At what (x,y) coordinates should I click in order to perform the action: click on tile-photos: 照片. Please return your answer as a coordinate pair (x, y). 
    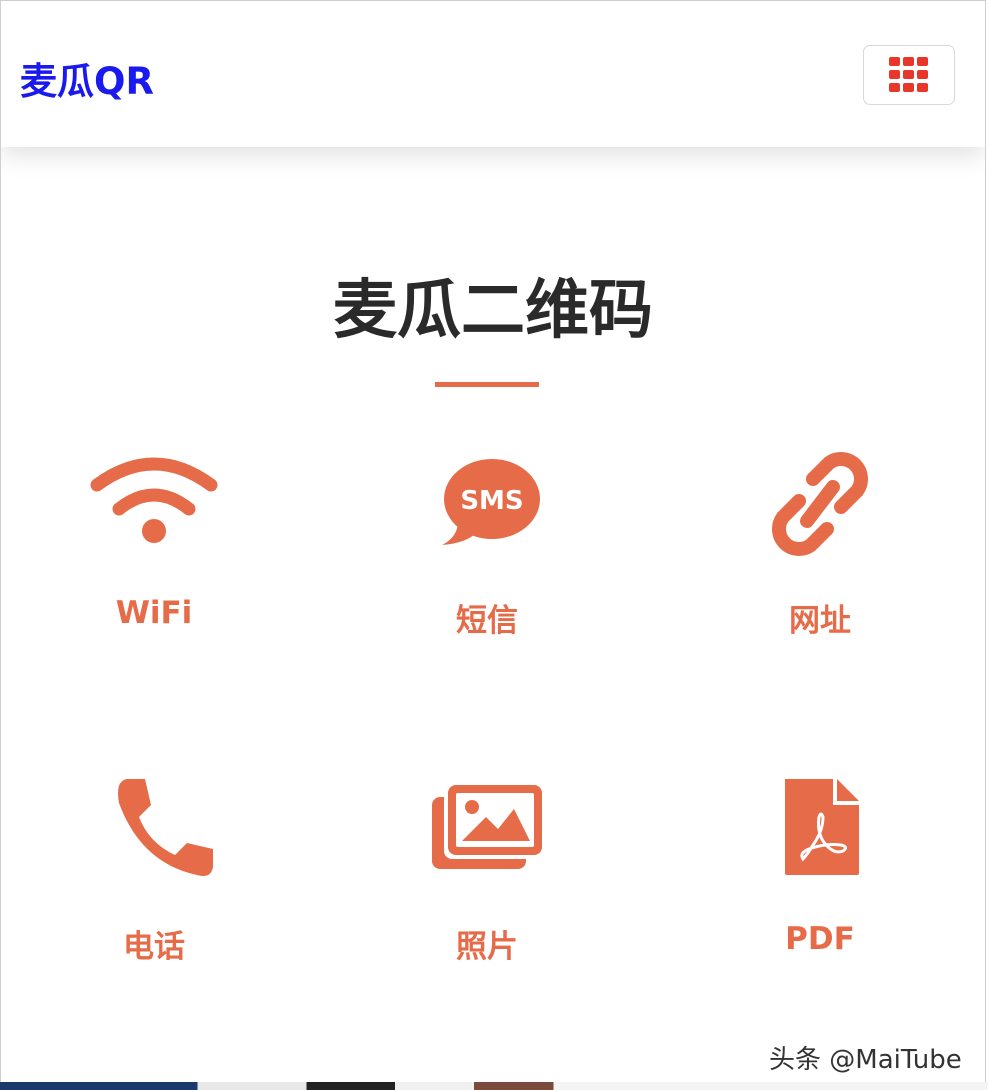
    Looking at the image, I should click on (487, 875).